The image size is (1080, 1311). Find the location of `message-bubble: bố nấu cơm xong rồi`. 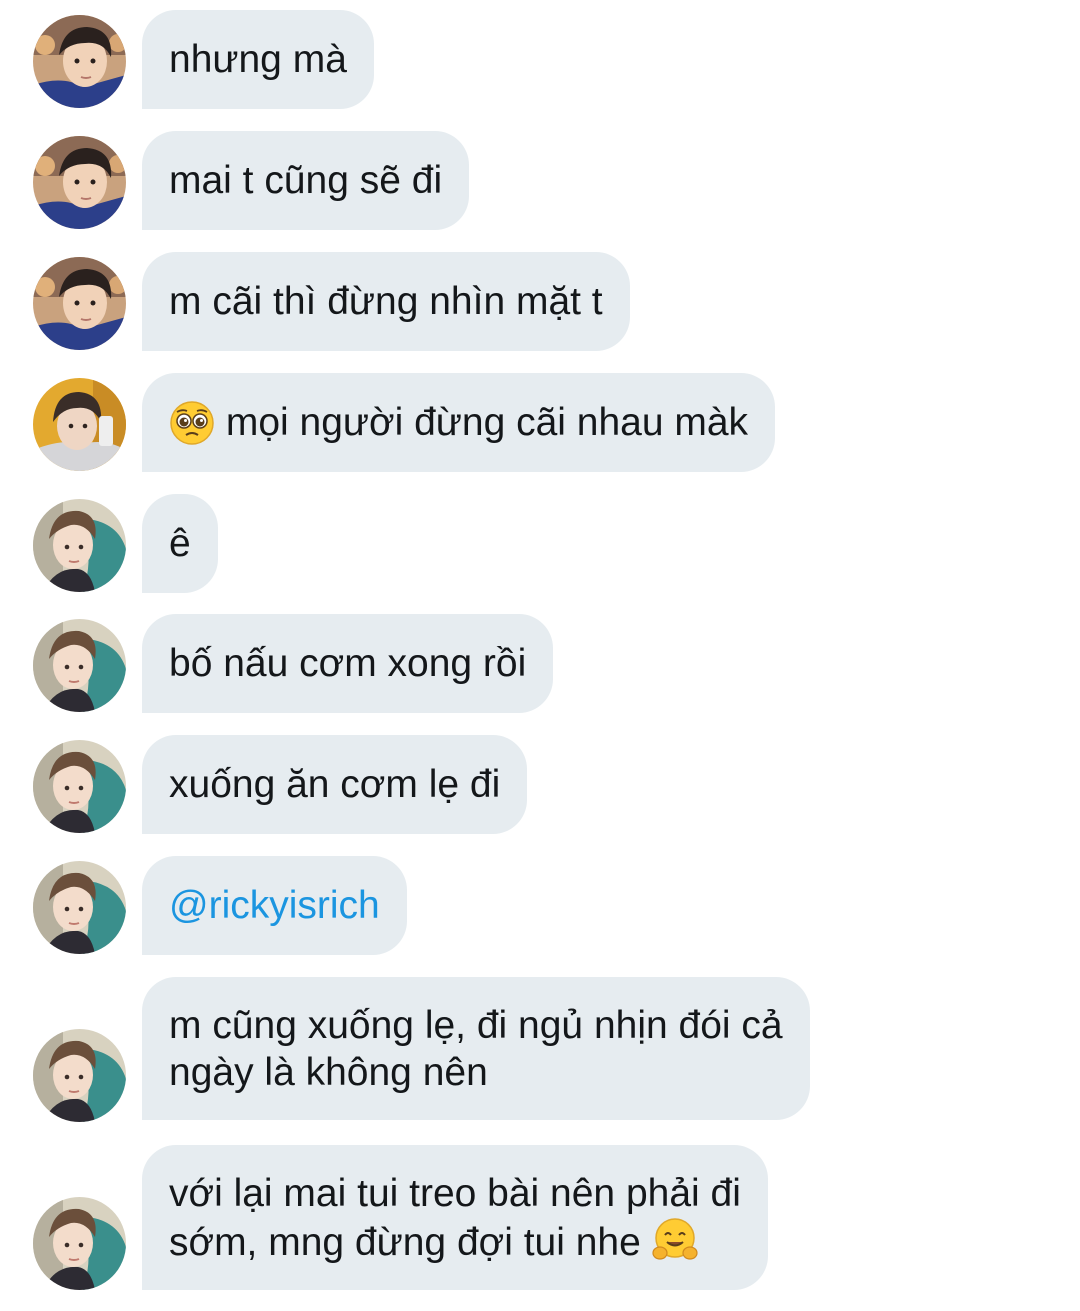

message-bubble: bố nấu cơm xong rồi is located at coordinates (348, 663).